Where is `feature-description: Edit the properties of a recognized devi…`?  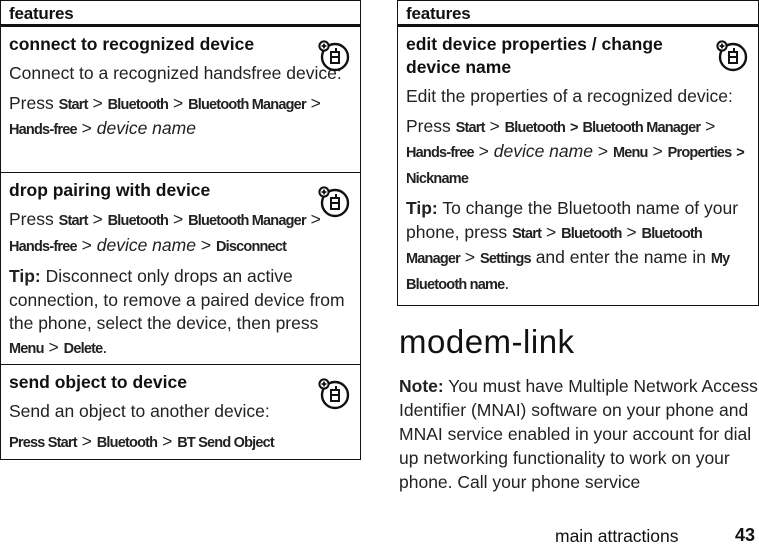 feature-description: Edit the properties of a recognized devi… is located at coordinates (569, 96).